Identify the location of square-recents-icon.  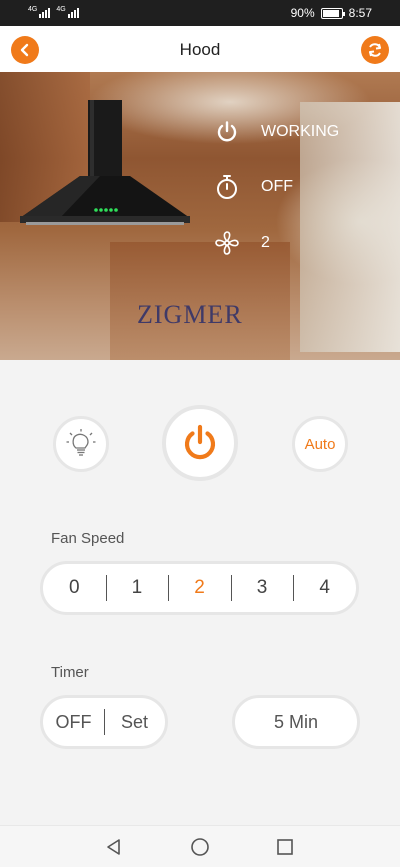
(285, 847).